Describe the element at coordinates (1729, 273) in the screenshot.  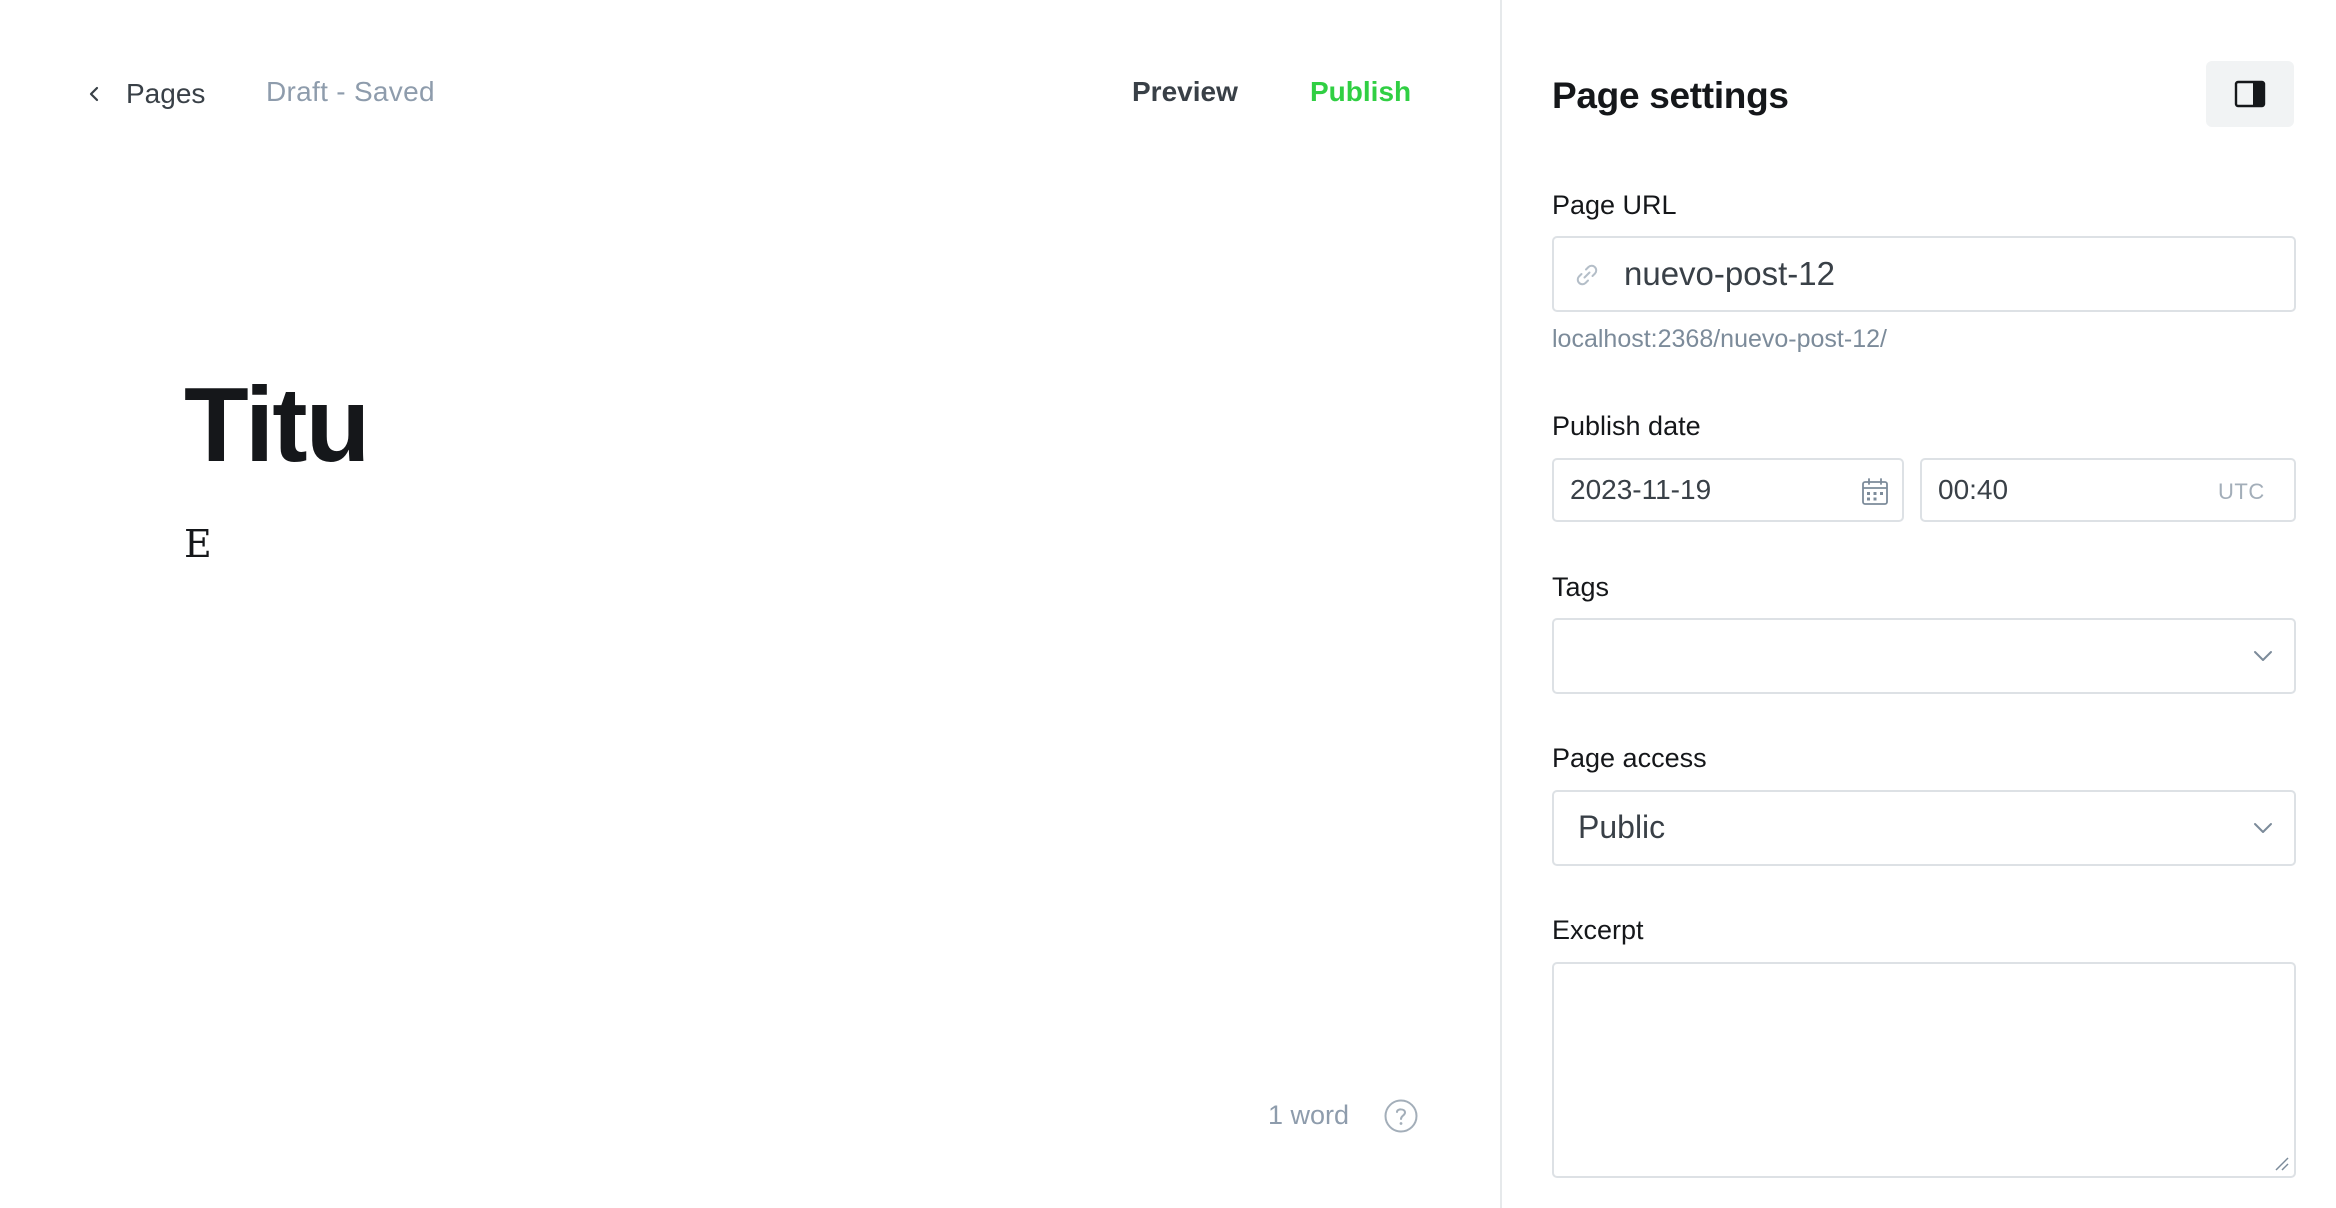
I see `page-url-value: nuevo-post-12` at that location.